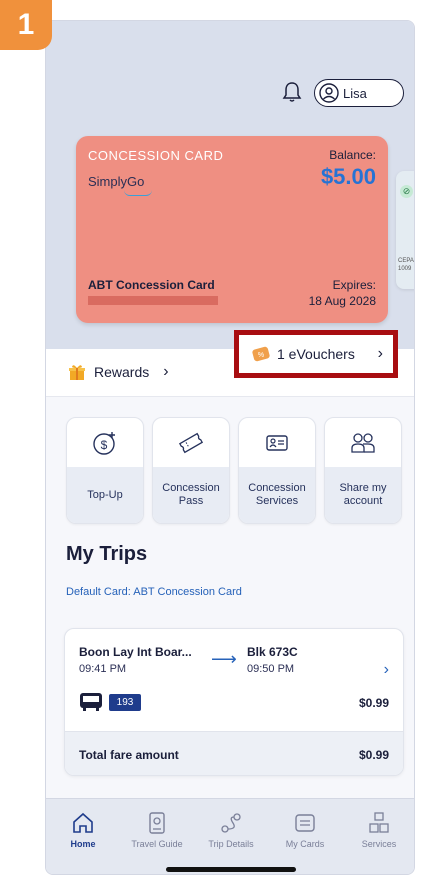 The image size is (423, 879). What do you see at coordinates (234, 753) in the screenshot?
I see `total-fare-row: Total fare amount $0.99` at bounding box center [234, 753].